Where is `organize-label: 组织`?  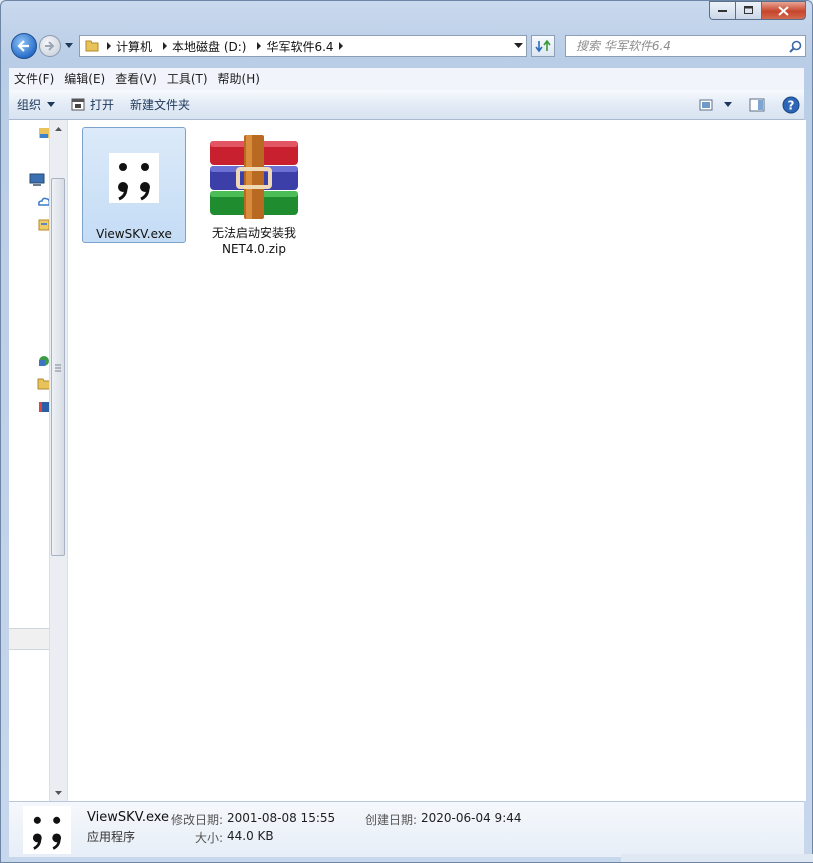
organize-label: 组织 is located at coordinates (29, 105).